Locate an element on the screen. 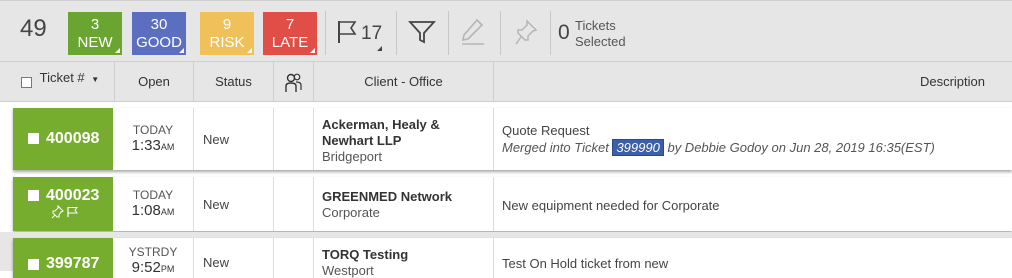  client-cell: TORQ Testing Westport is located at coordinates (404, 258).